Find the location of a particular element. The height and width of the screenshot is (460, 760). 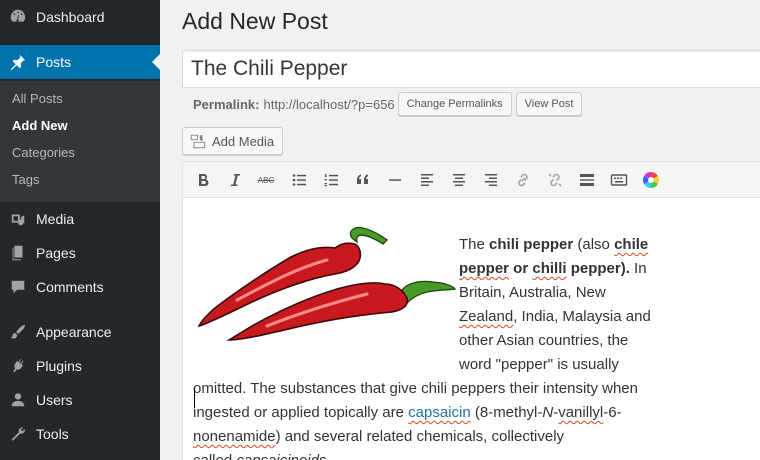

text-run: (8-methyl- is located at coordinates (506, 412).